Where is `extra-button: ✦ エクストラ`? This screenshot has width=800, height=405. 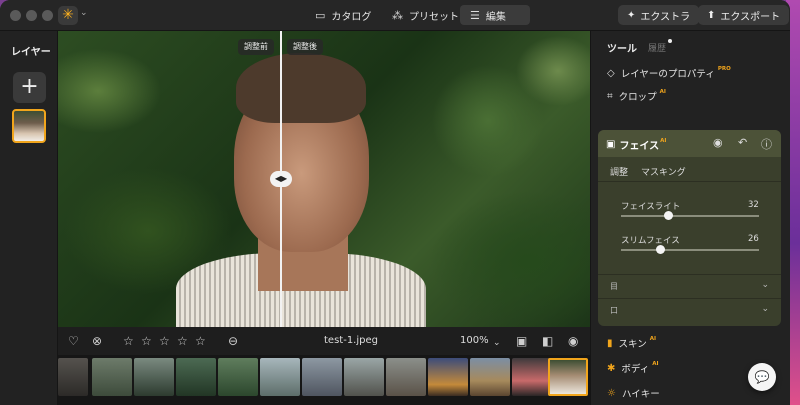
extra-button: ✦ エクストラ is located at coordinates (659, 15).